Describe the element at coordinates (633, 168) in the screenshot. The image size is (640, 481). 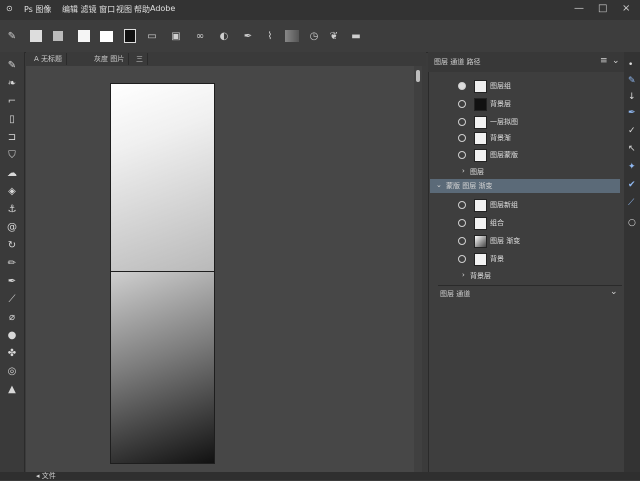
I see `strip-feather-icon: ✦` at that location.